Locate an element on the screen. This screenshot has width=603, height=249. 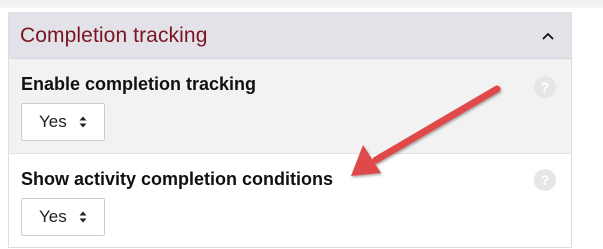
enable-completion-select: Yes is located at coordinates (63, 122).